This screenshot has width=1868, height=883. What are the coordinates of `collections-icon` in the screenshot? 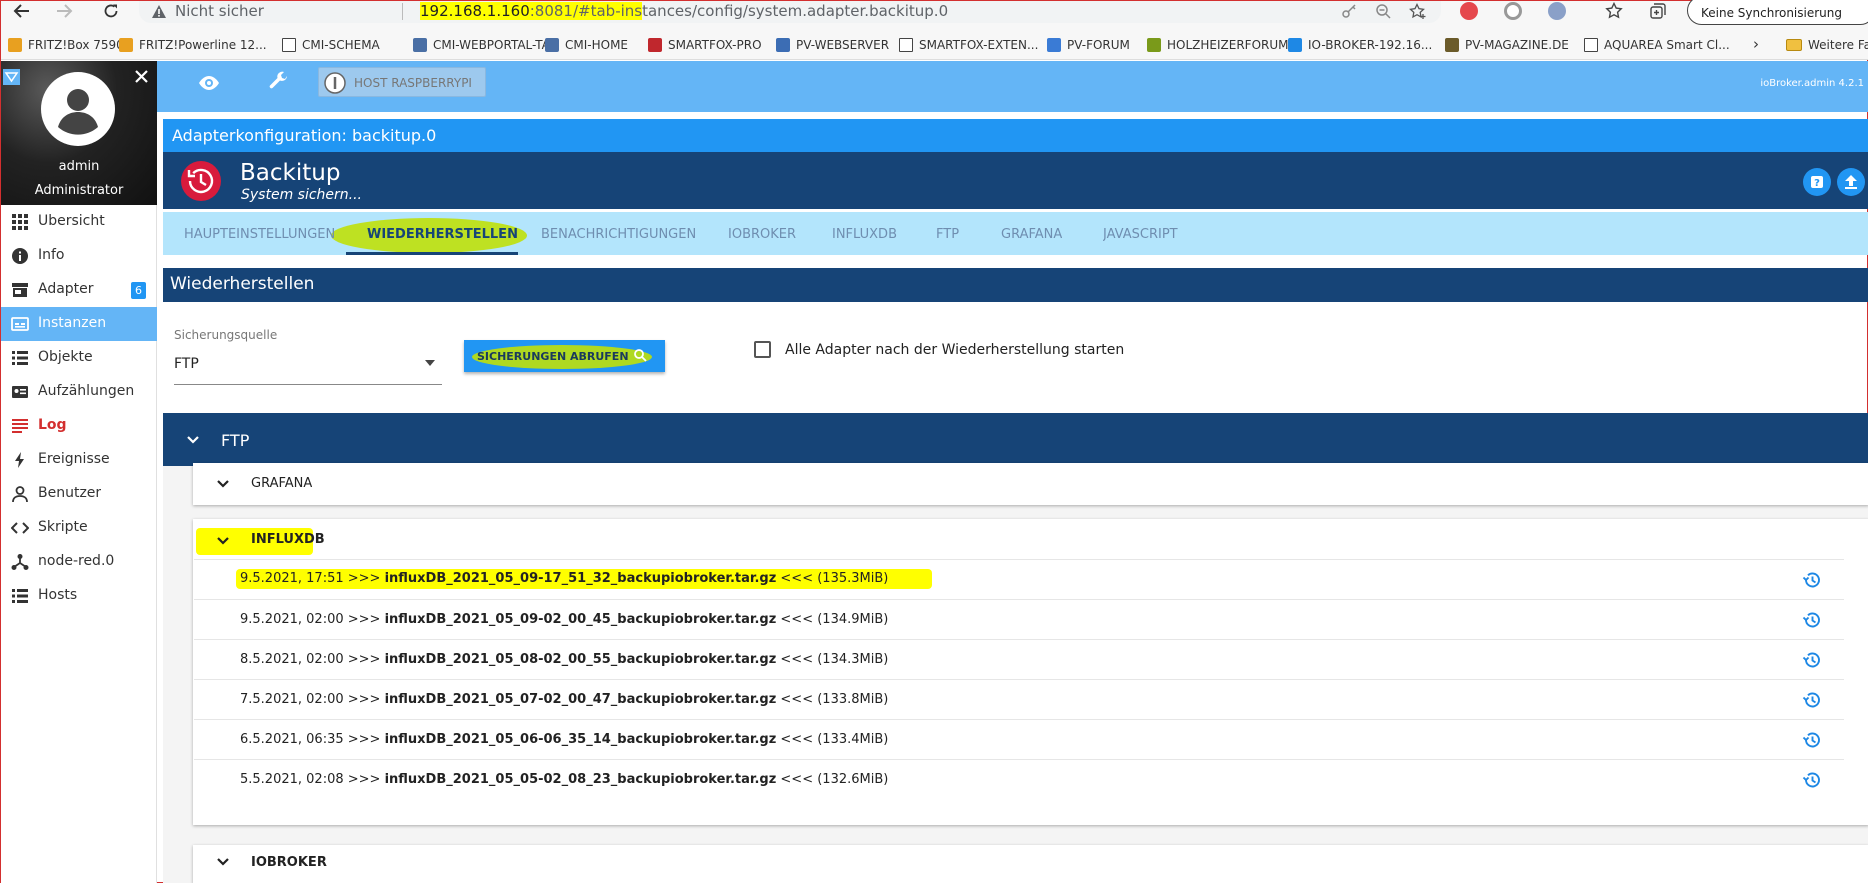 It's located at (1658, 11).